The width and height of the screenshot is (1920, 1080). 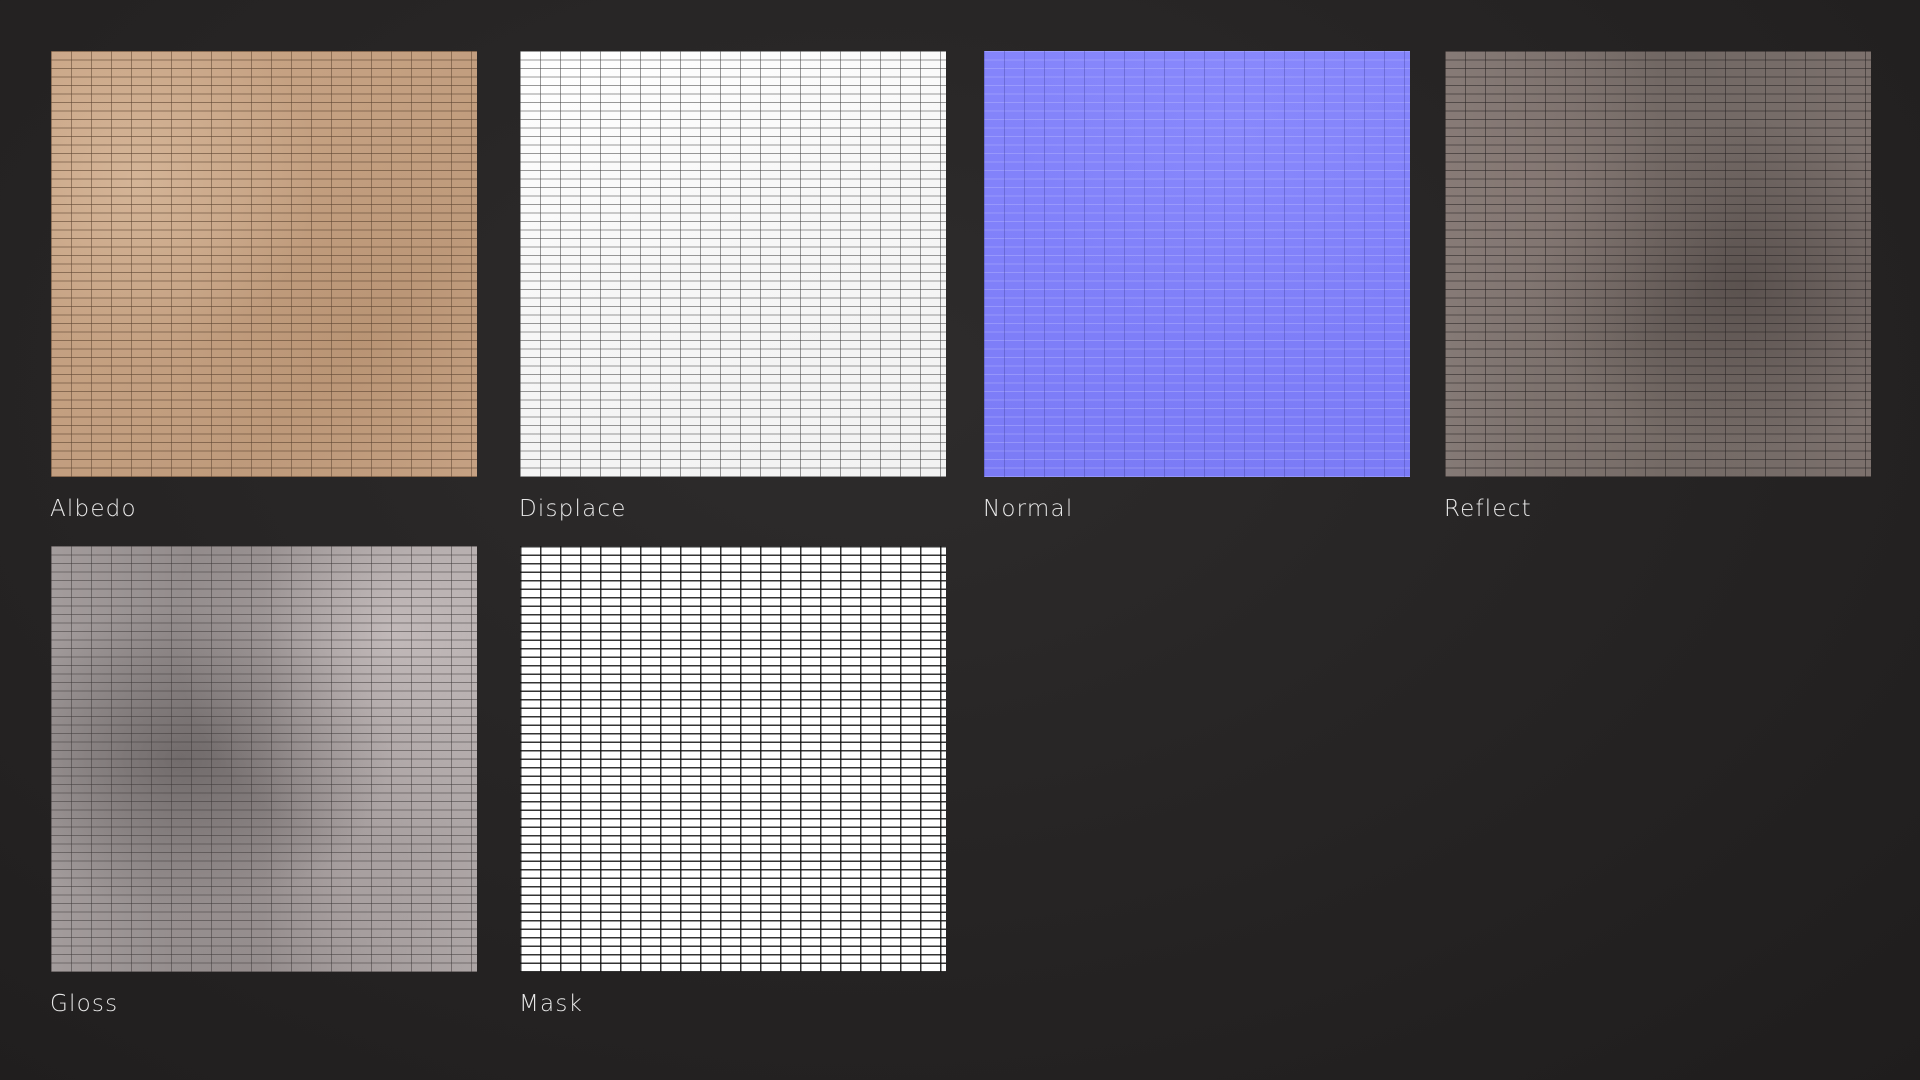 I want to click on map-tile-normal: Normal, so click(x=1196, y=286).